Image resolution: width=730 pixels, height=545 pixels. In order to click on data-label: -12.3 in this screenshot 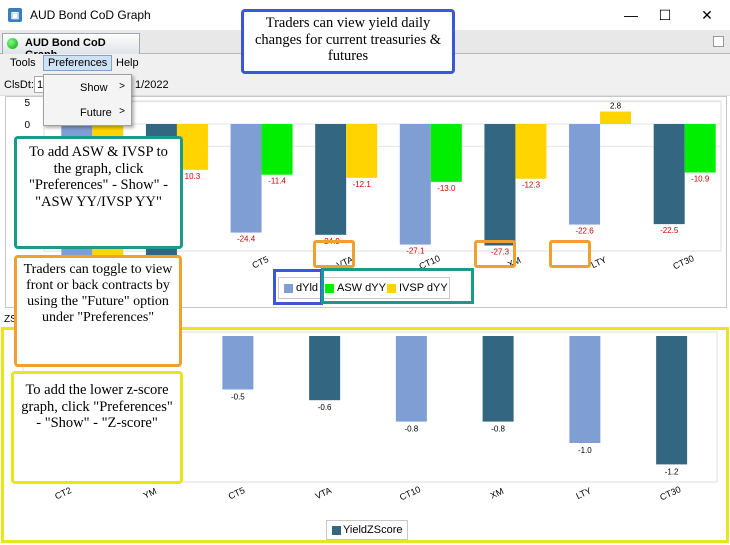, I will do `click(531, 185)`.